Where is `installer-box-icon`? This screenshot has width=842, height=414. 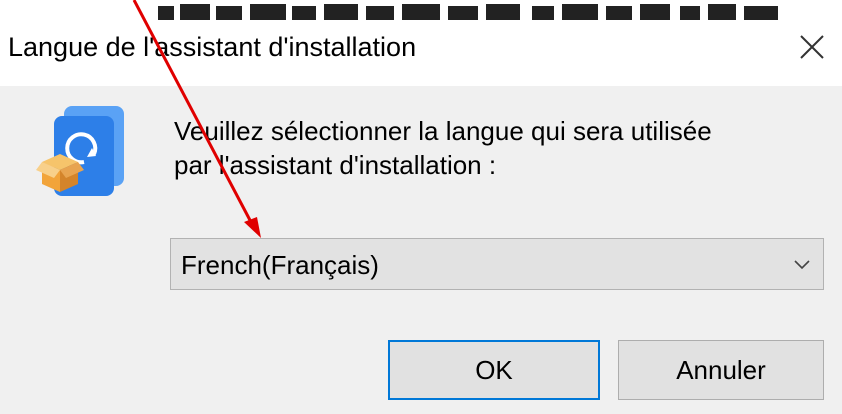
installer-box-icon is located at coordinates (80, 151).